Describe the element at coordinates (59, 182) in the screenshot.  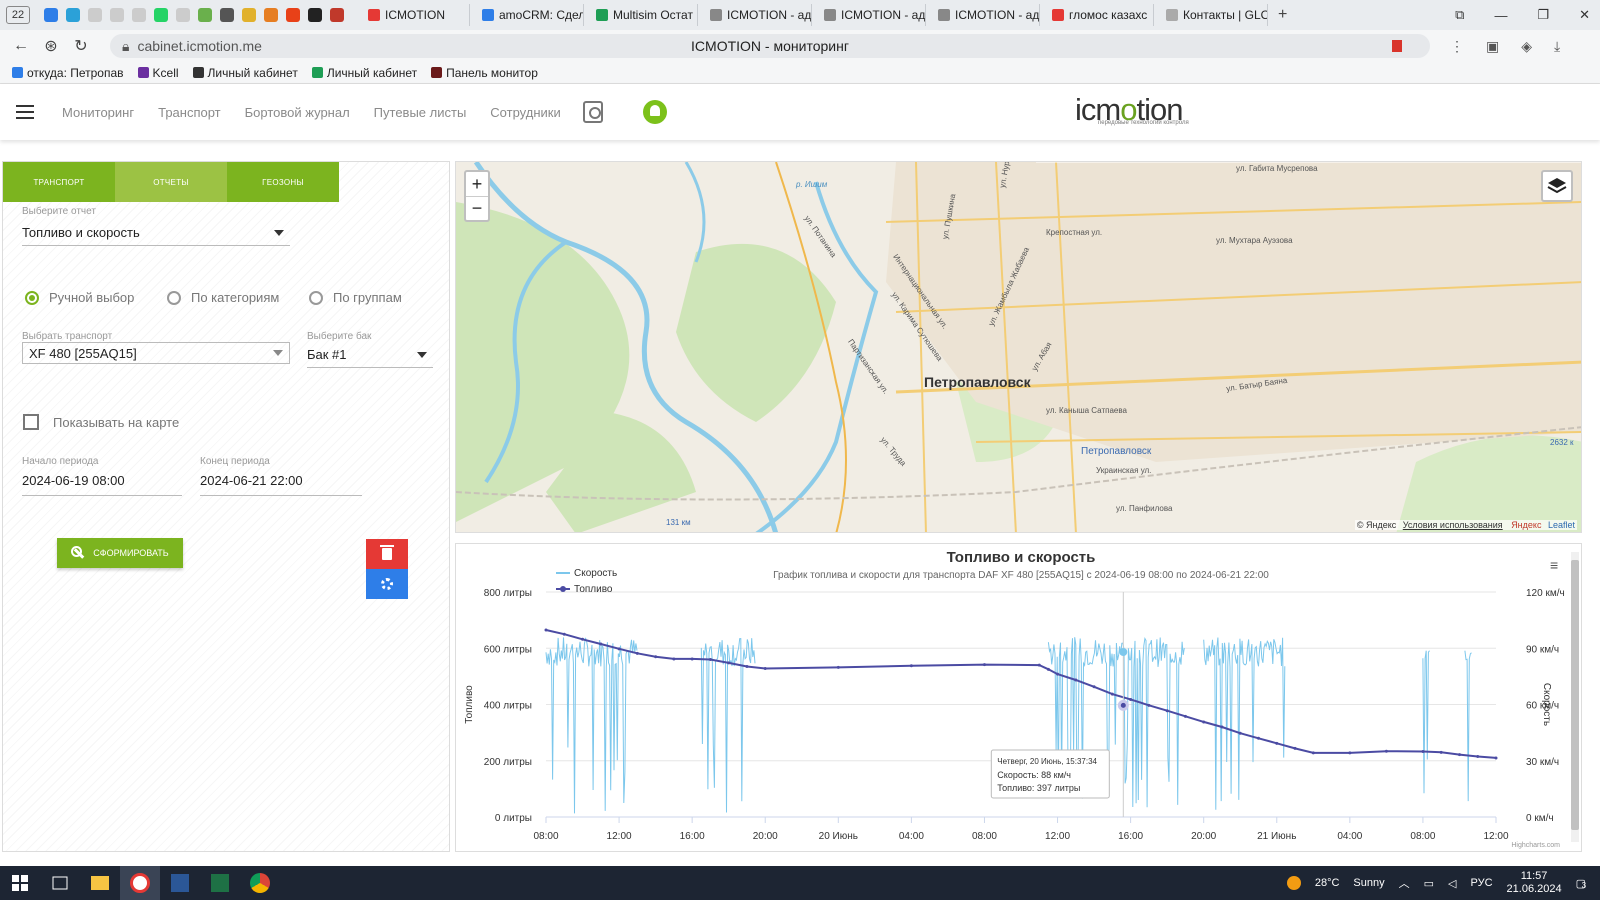
I see `tab-transport: Транспорт` at that location.